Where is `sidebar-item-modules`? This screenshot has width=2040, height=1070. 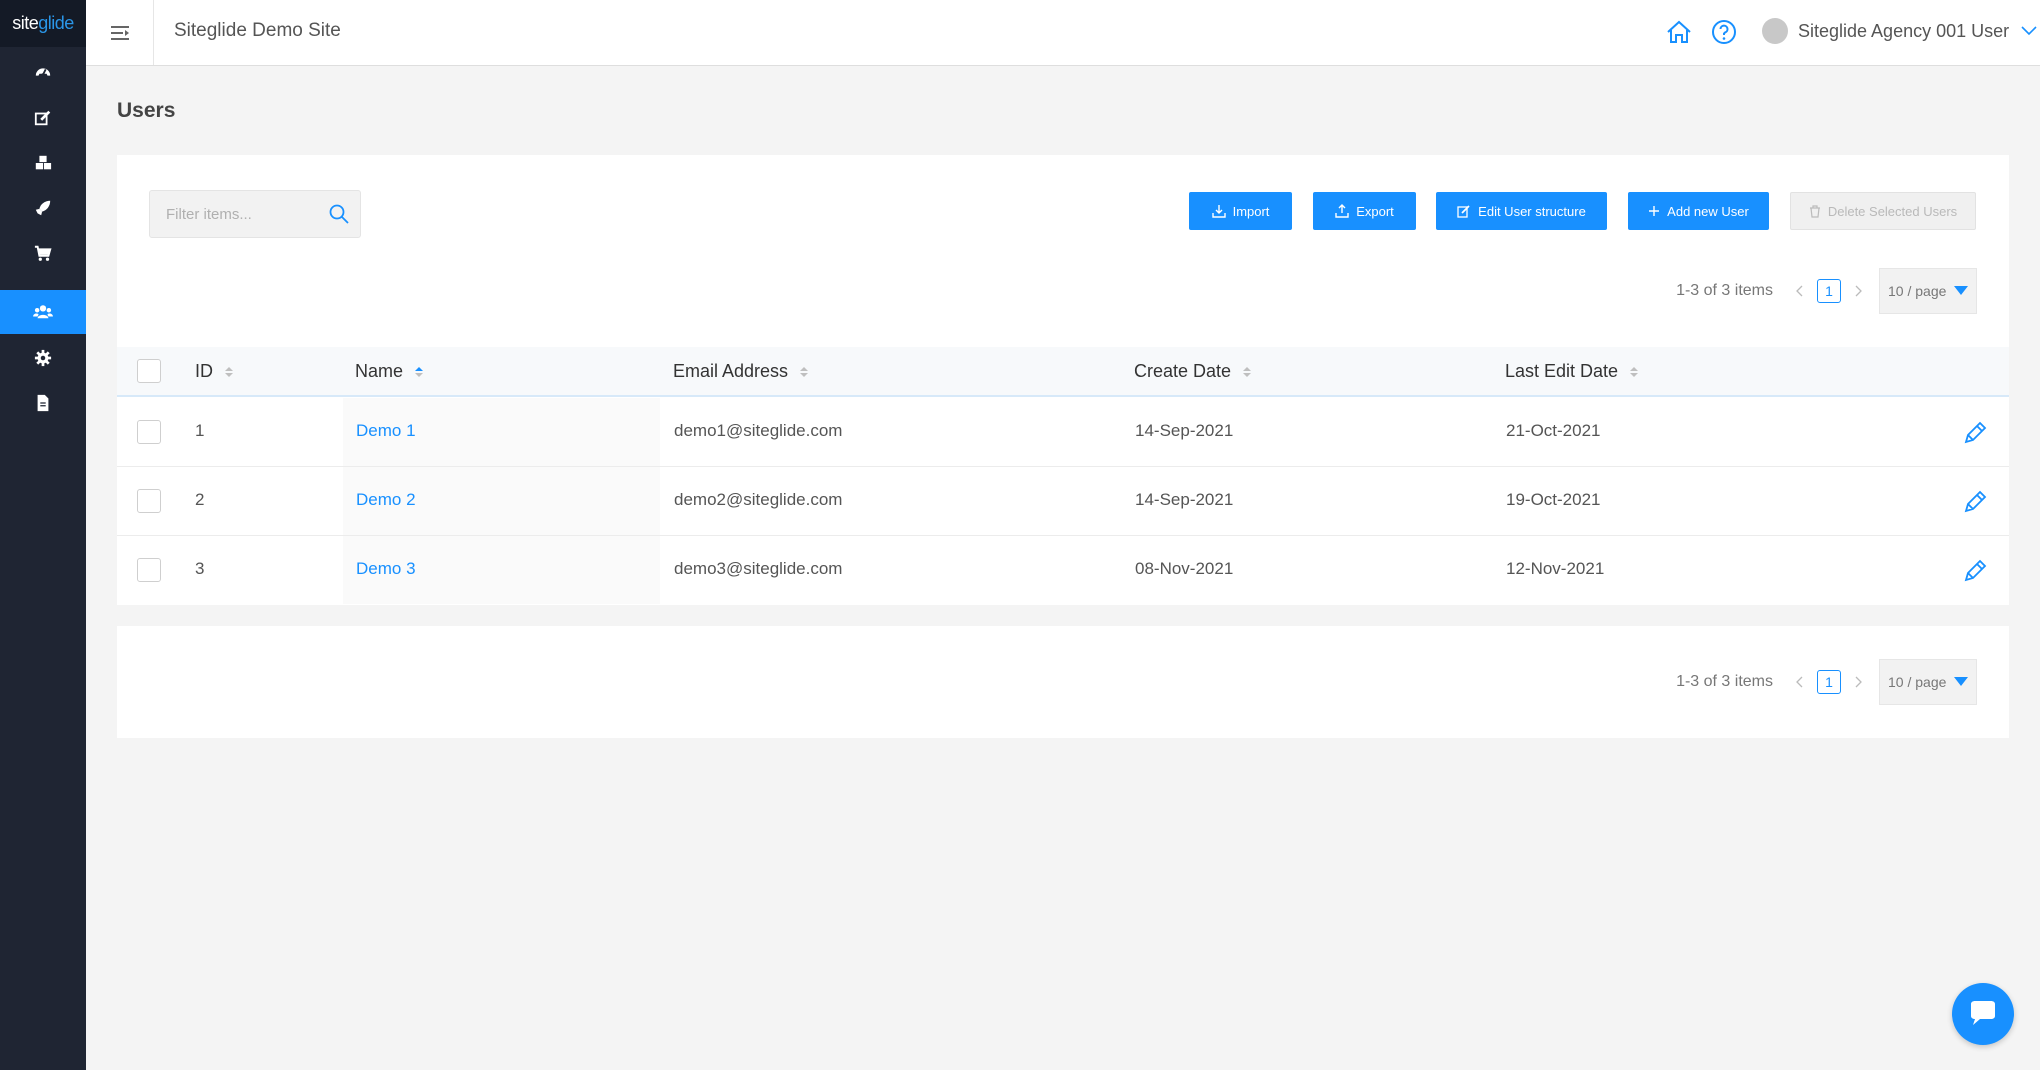 sidebar-item-modules is located at coordinates (43, 163).